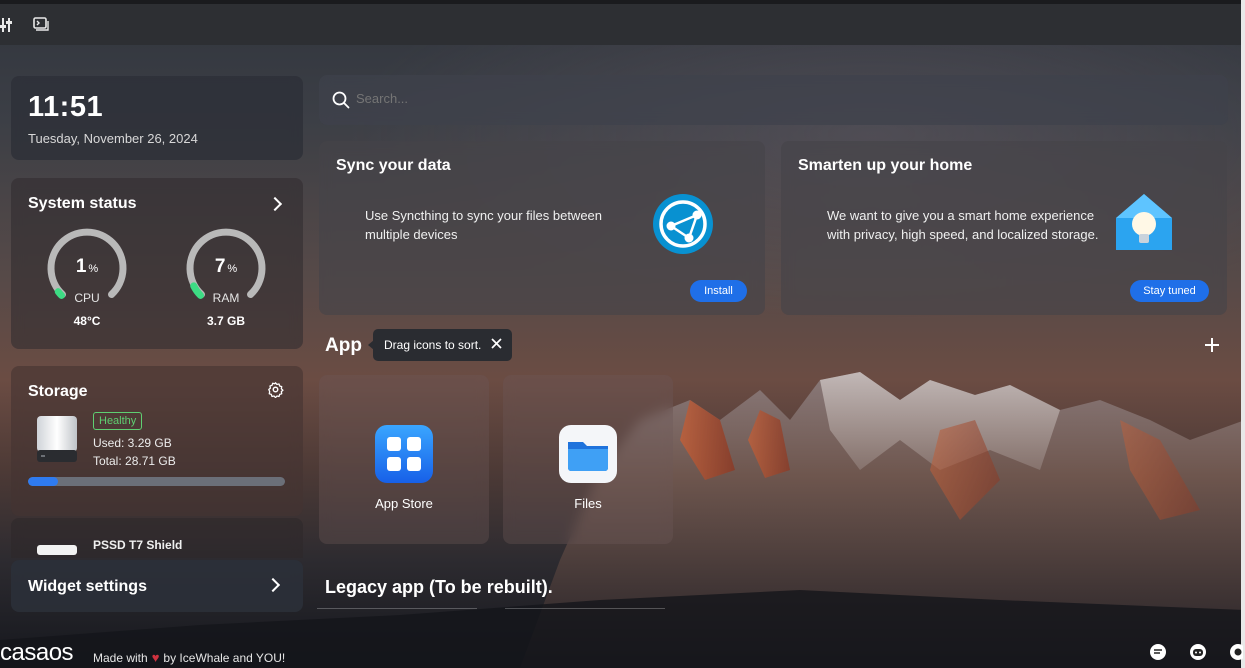 This screenshot has width=1245, height=668. What do you see at coordinates (606, 98) in the screenshot?
I see `search-input` at bounding box center [606, 98].